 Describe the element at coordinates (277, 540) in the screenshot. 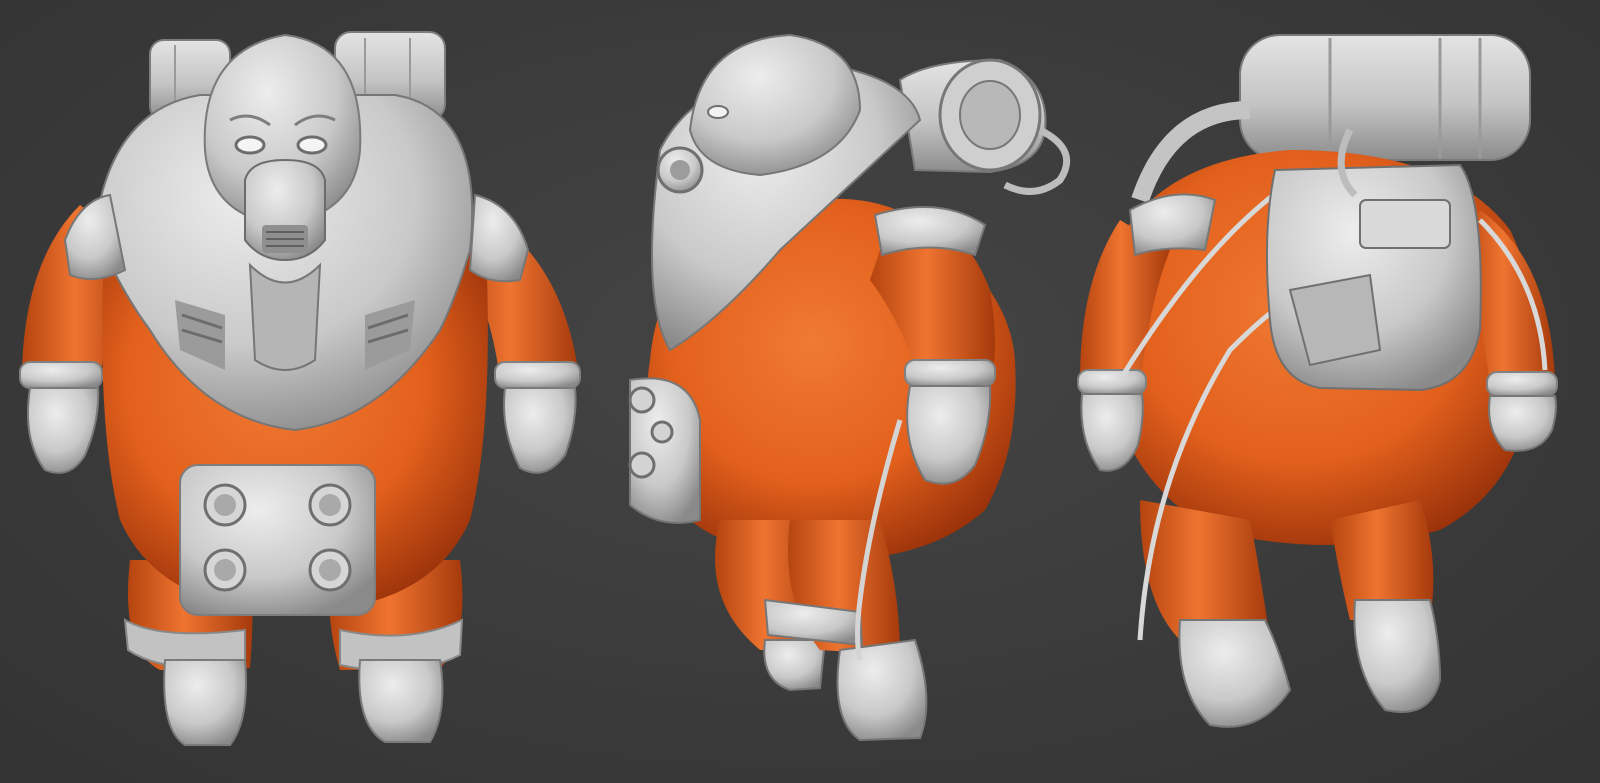

I see `belly-control-panel` at that location.